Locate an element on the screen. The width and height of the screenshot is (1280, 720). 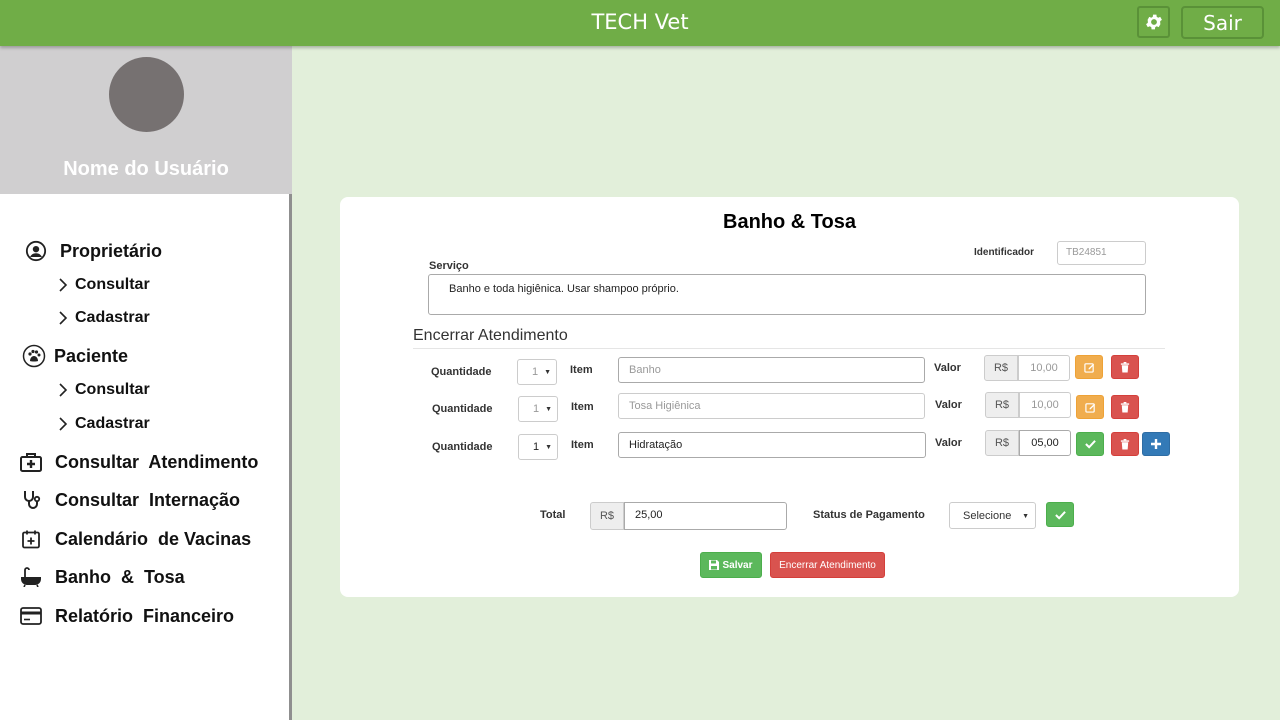
sidebar-item-owner: Proprietário is located at coordinates (93, 251).